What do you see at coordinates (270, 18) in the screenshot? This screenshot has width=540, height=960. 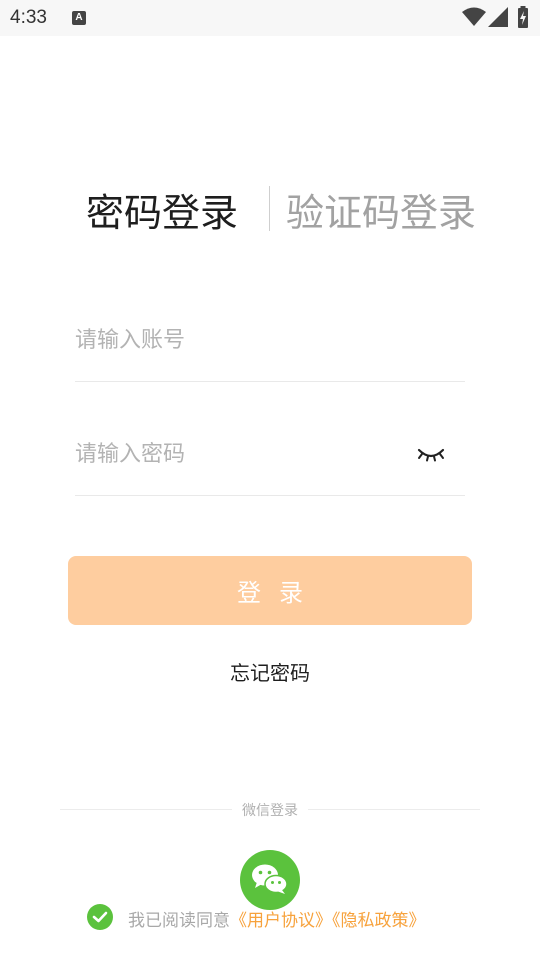 I see `status-bar: 4:33 A` at bounding box center [270, 18].